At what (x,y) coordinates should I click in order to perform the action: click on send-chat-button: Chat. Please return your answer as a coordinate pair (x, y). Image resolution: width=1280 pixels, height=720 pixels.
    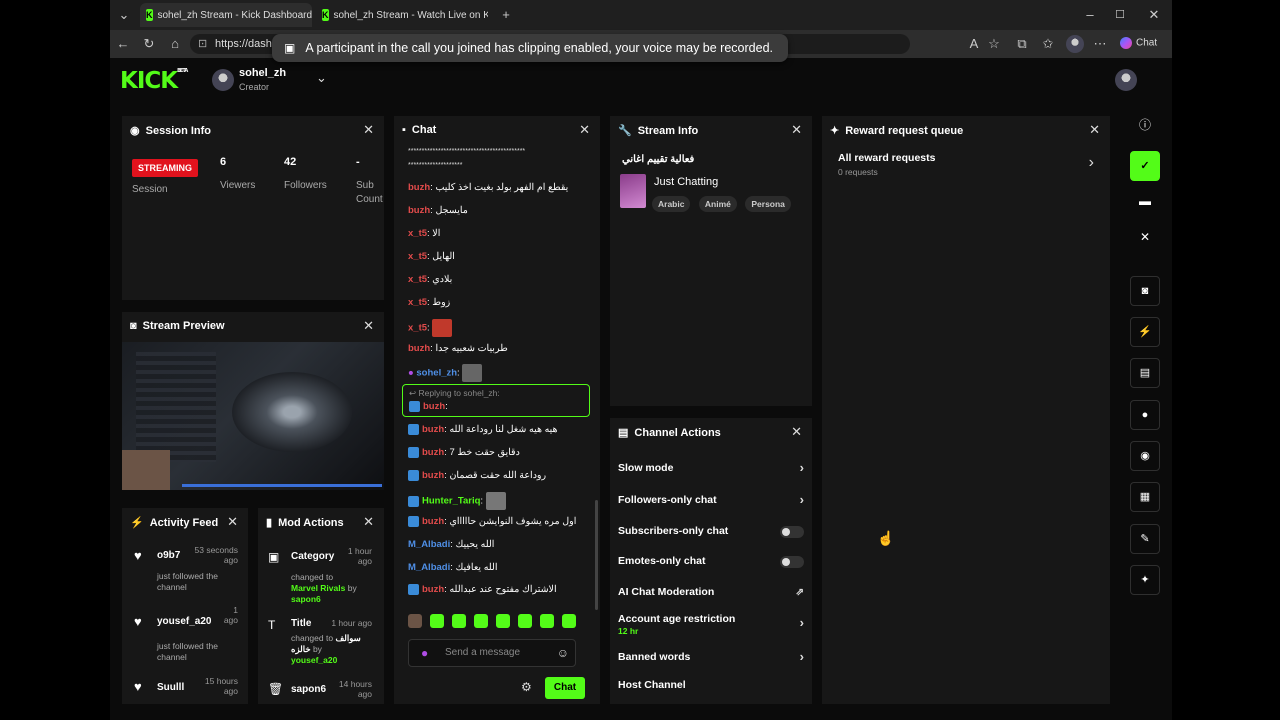
    Looking at the image, I should click on (565, 688).